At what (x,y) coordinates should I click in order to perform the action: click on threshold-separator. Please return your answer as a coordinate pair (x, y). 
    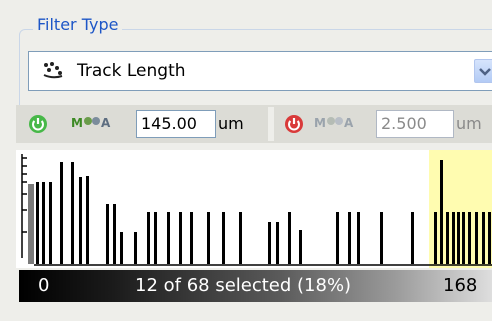
    Looking at the image, I should click on (271, 124).